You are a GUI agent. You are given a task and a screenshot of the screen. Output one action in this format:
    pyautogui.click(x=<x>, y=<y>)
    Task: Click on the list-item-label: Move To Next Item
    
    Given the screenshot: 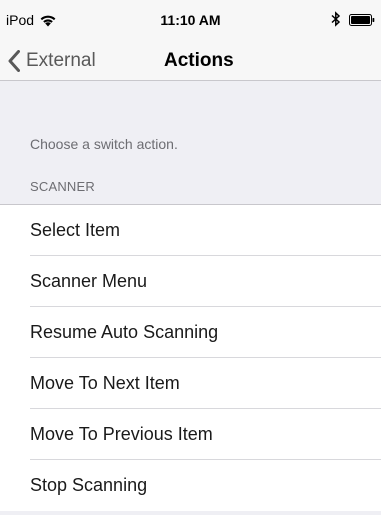 What is the action you would take?
    pyautogui.click(x=105, y=383)
    